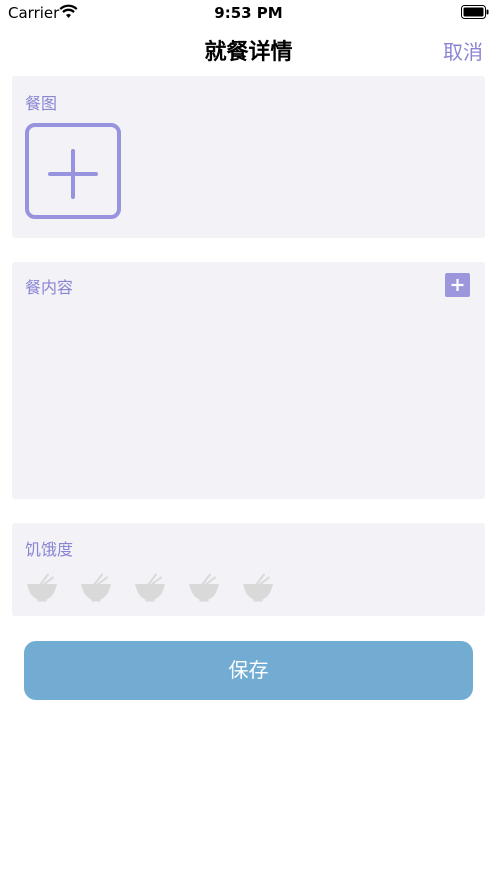 The image size is (497, 883). Describe the element at coordinates (248, 569) in the screenshot. I see `hunger-level-section: 饥饿度` at that location.